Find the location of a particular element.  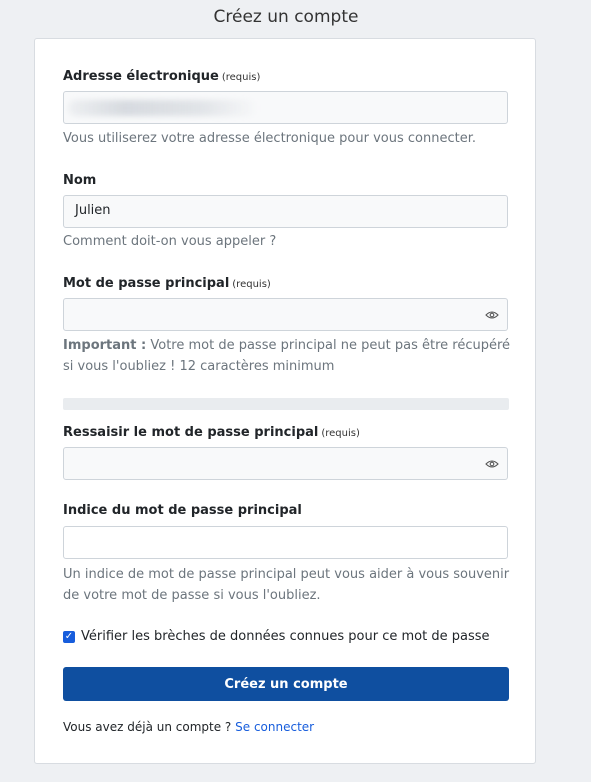

name-field-value: Julien is located at coordinates (93, 210).